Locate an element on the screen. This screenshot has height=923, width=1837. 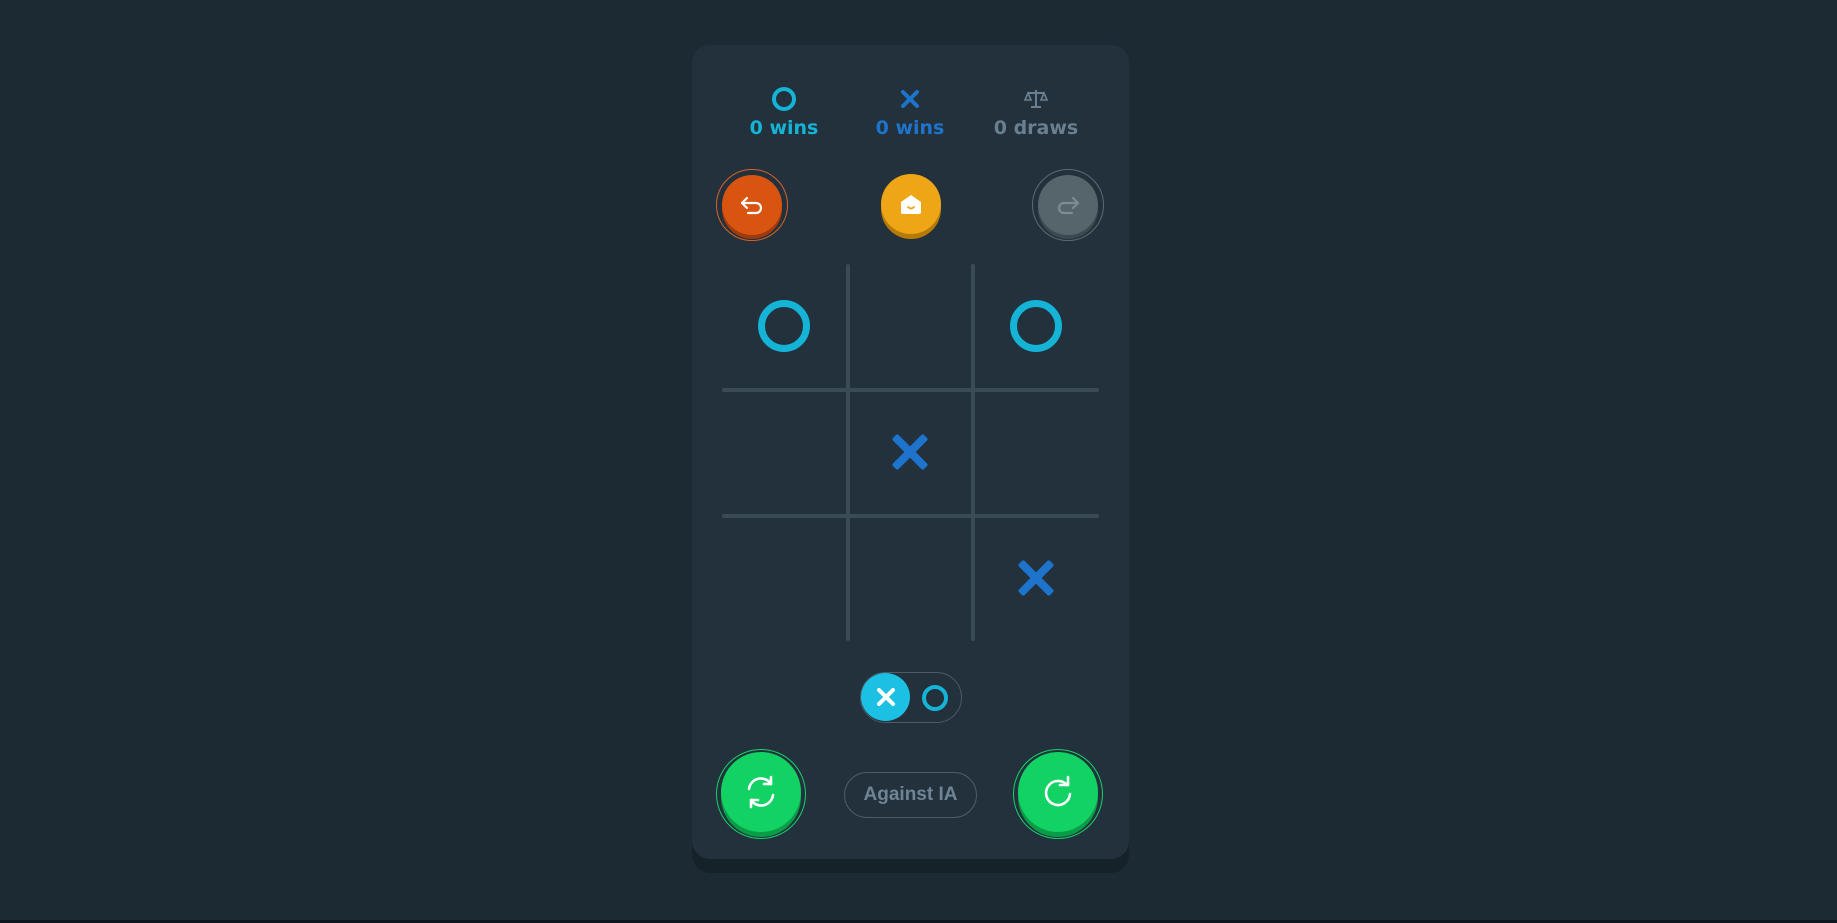
home-icon is located at coordinates (911, 204).